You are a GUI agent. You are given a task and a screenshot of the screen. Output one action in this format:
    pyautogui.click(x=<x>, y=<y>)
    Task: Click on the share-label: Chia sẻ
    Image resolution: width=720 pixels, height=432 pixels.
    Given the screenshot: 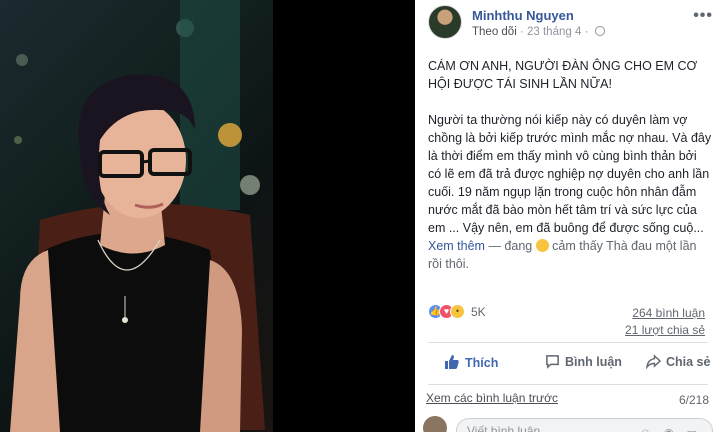 What is the action you would take?
    pyautogui.click(x=688, y=362)
    